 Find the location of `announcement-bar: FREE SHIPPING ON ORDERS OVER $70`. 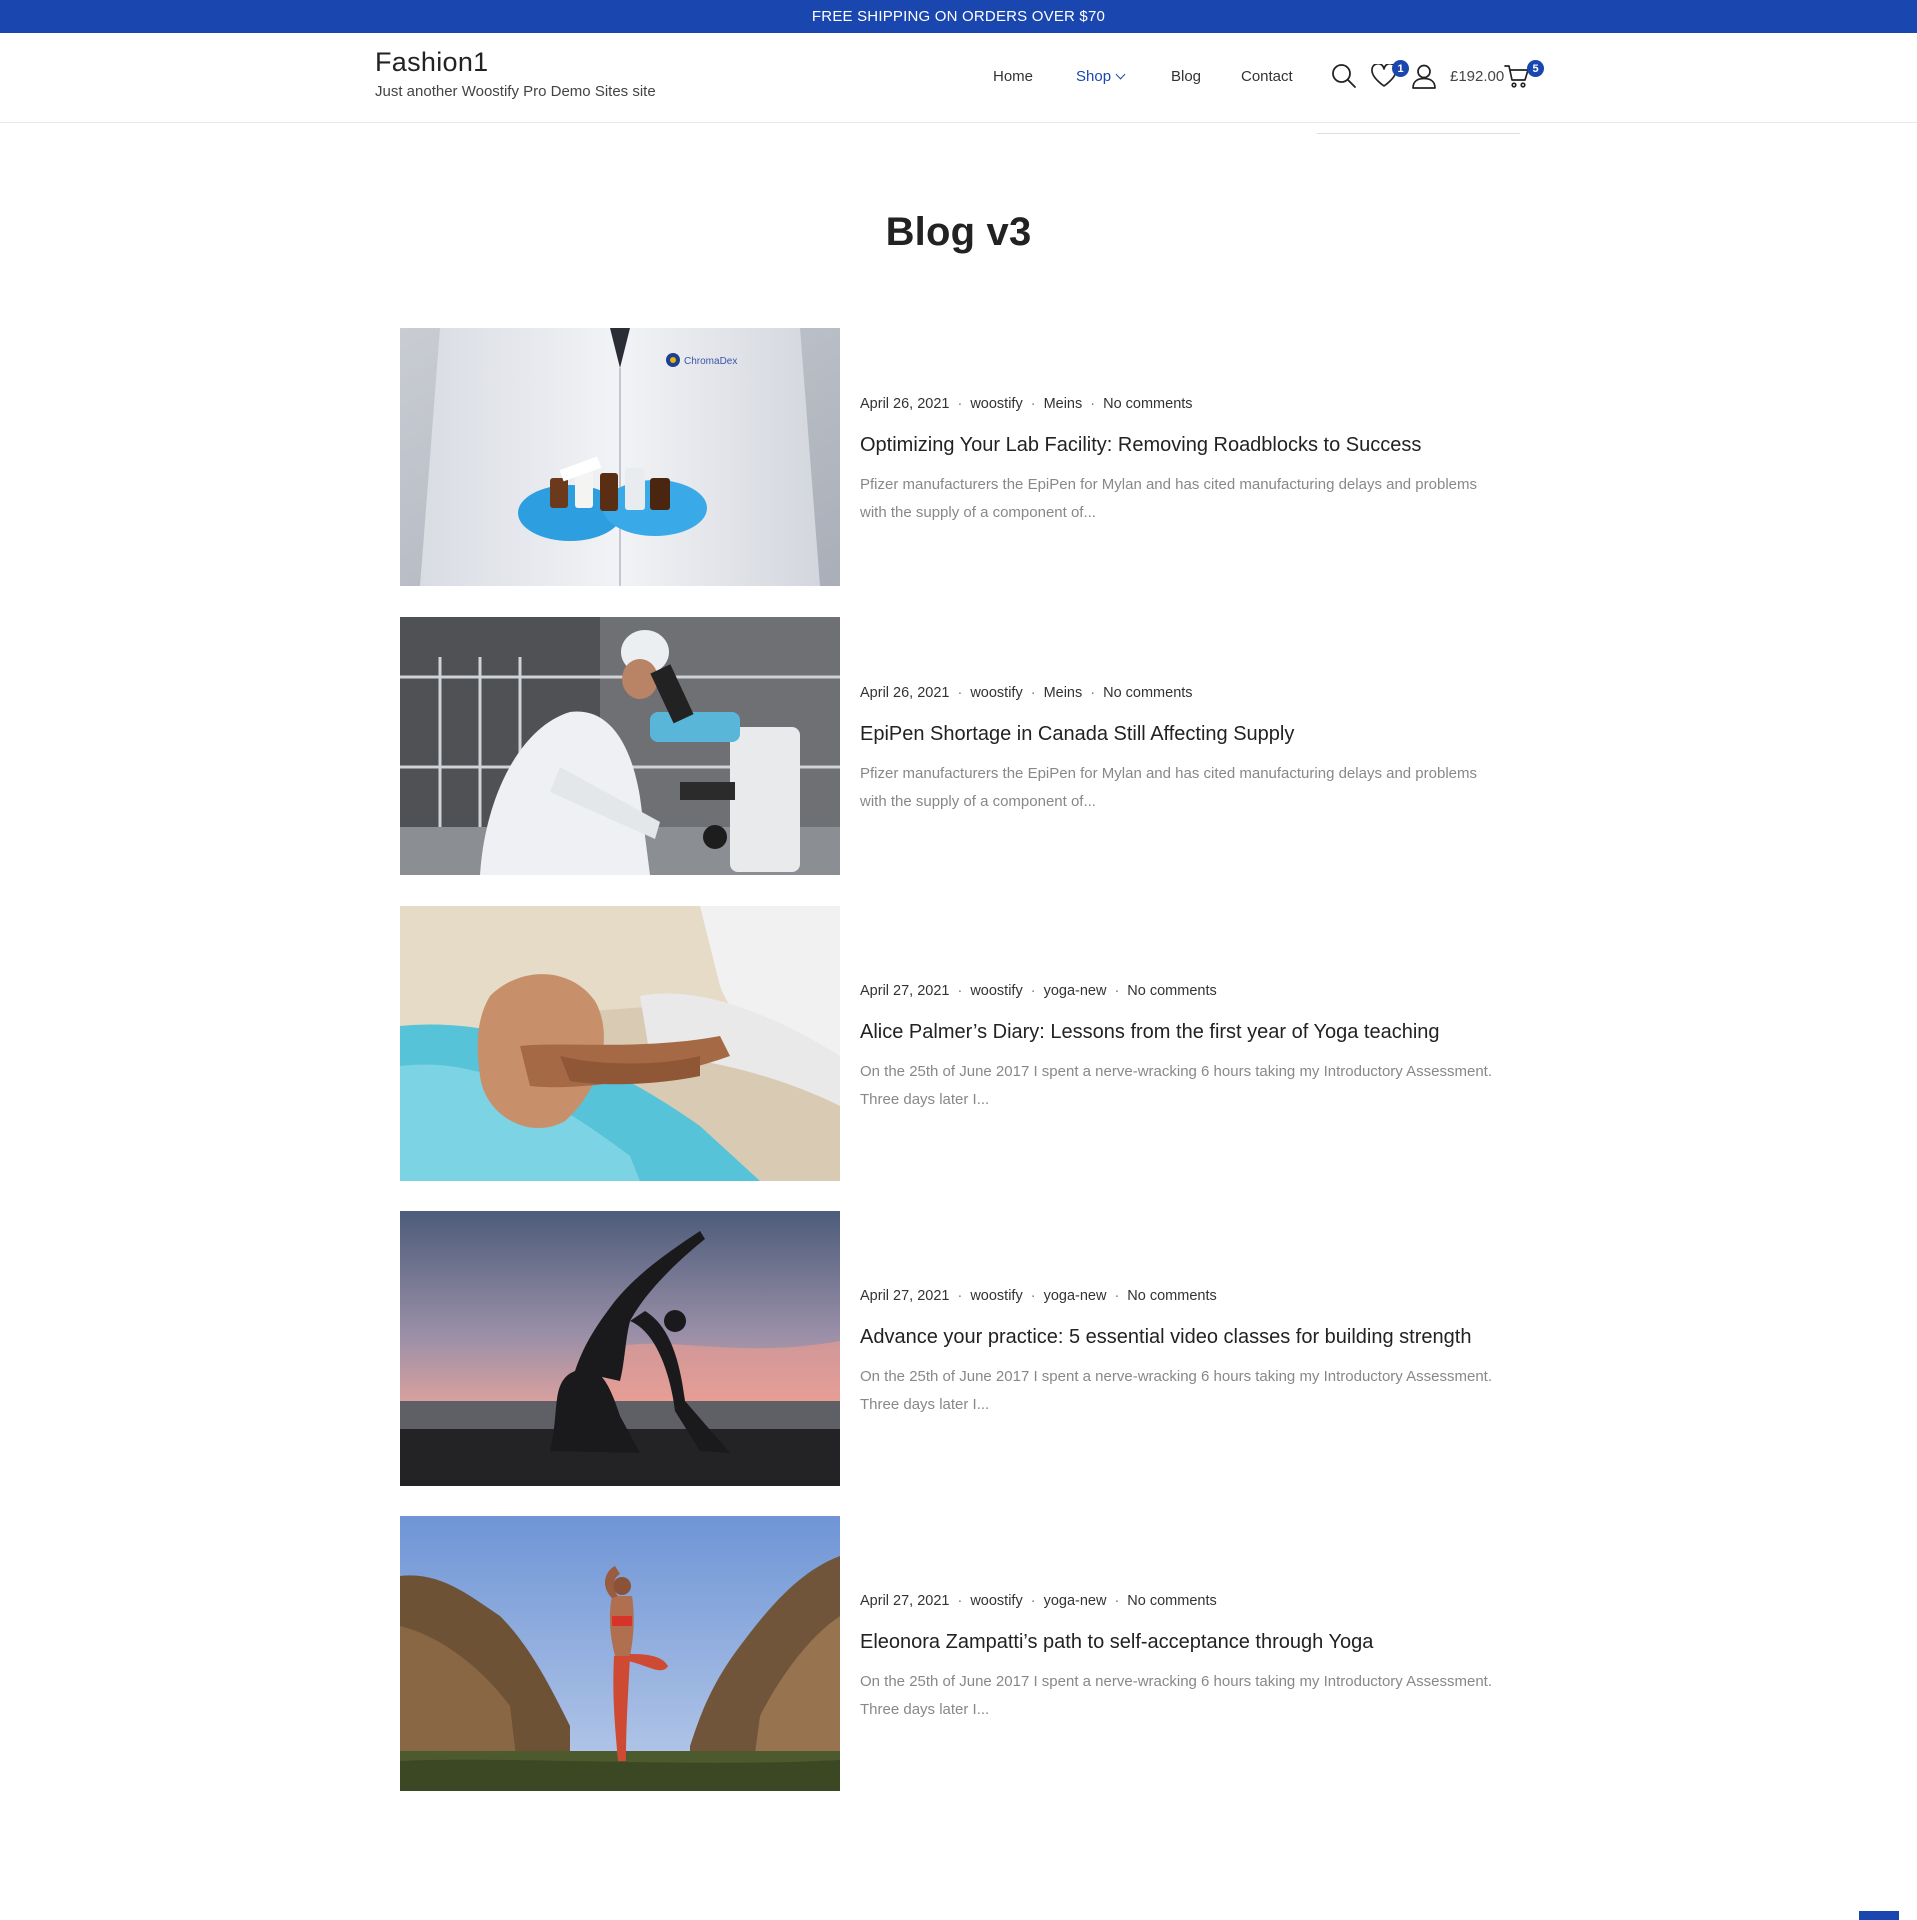

announcement-bar: FREE SHIPPING ON ORDERS OVER $70 is located at coordinates (958, 16).